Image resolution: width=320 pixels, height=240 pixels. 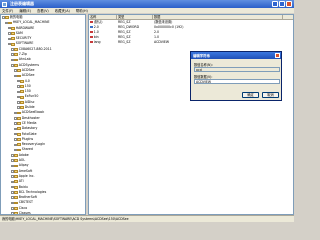 I want to click on menu-help: 帮助(H), so click(x=82, y=10).